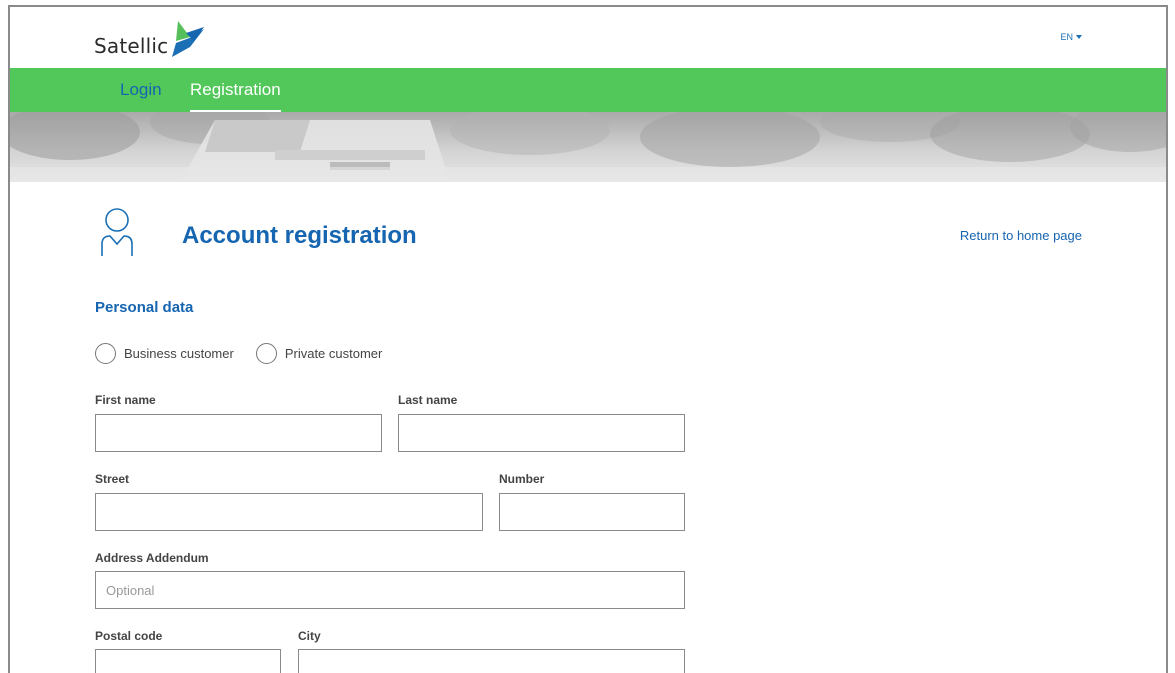 This screenshot has height=673, width=1175. I want to click on banner-image, so click(588, 147).